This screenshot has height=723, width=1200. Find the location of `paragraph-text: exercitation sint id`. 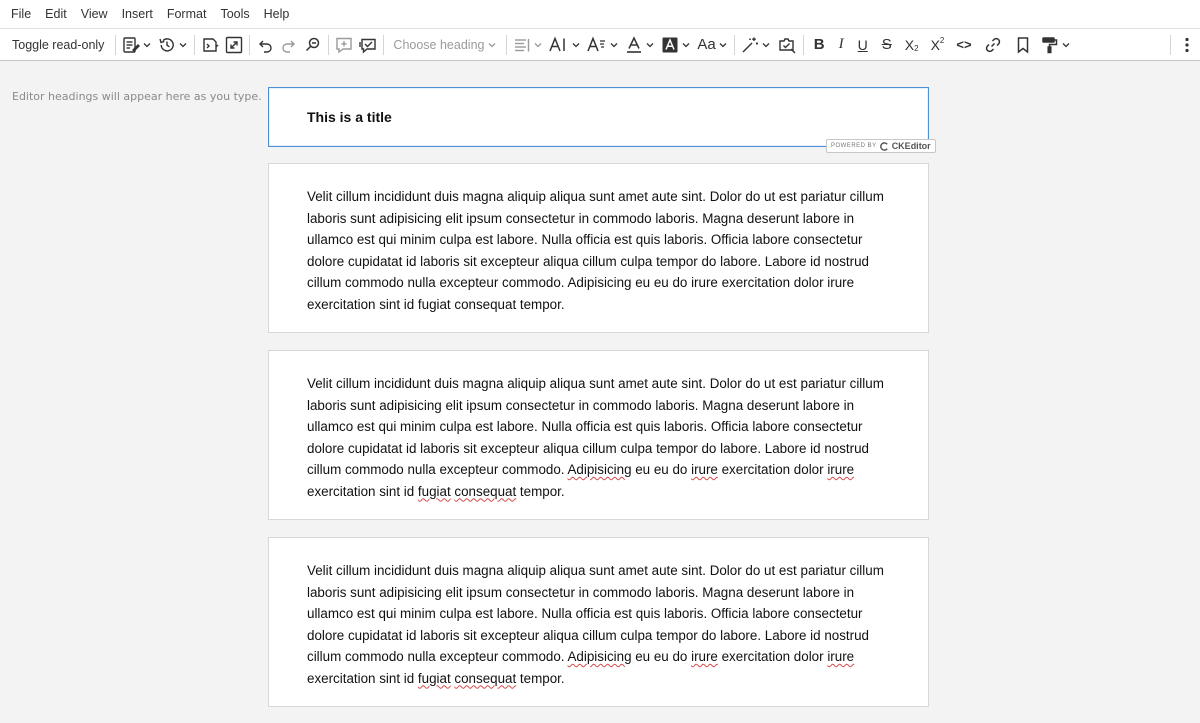

paragraph-text: exercitation sint id is located at coordinates (362, 678).